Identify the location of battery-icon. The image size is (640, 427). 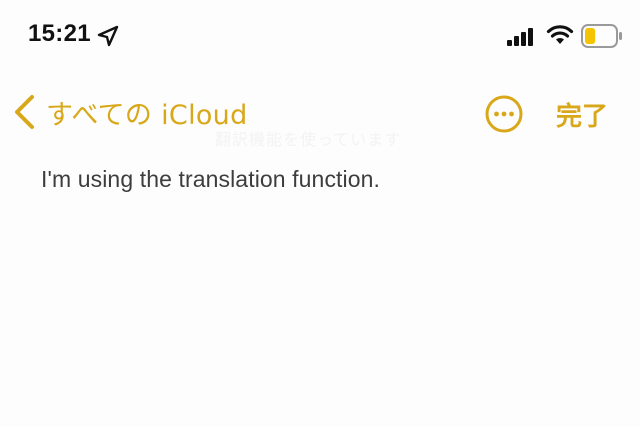
(601, 36).